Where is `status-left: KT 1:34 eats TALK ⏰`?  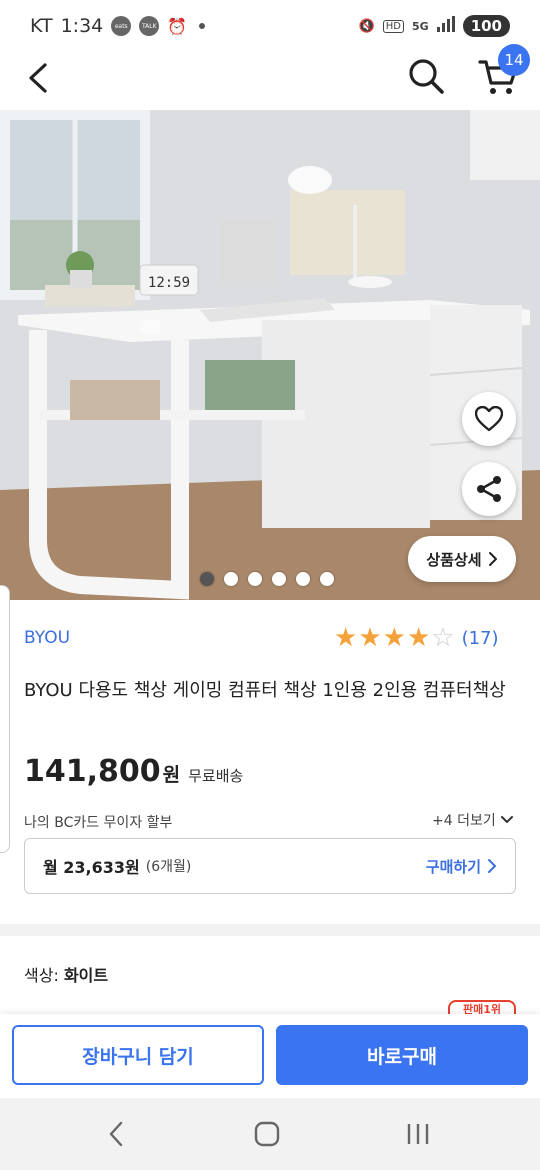
status-left: KT 1:34 eats TALK ⏰ is located at coordinates (118, 26).